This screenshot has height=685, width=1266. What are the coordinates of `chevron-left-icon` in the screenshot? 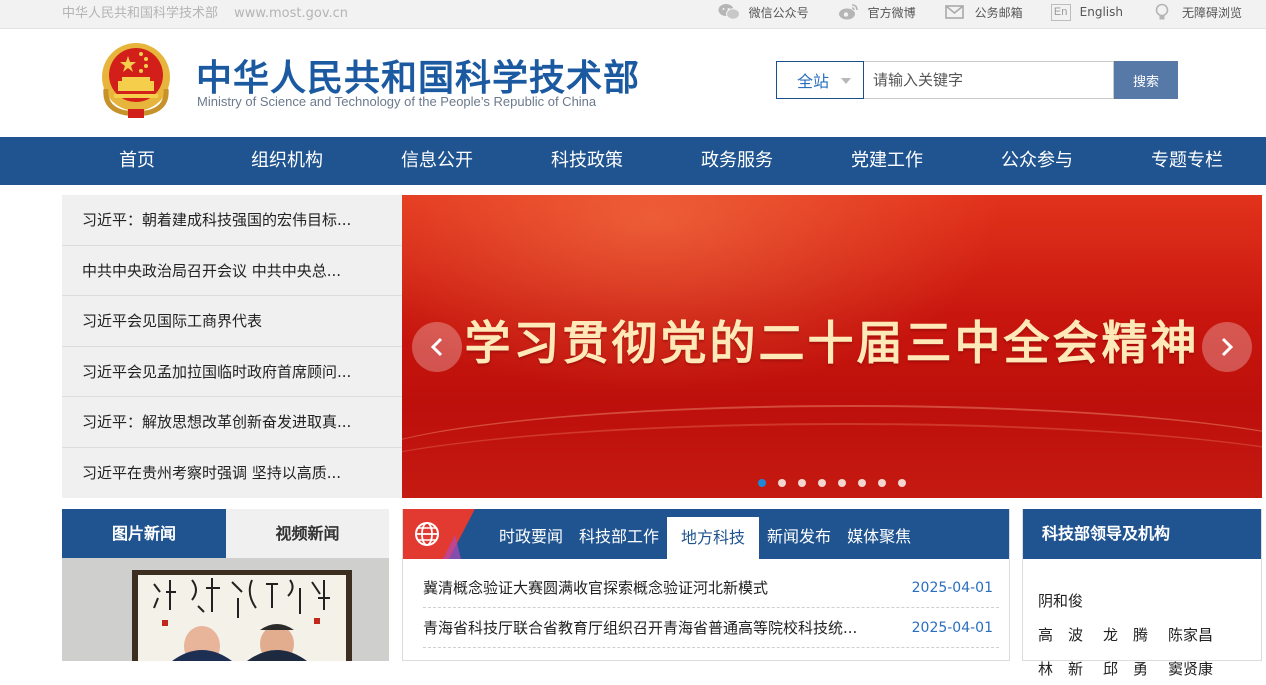 It's located at (436, 347).